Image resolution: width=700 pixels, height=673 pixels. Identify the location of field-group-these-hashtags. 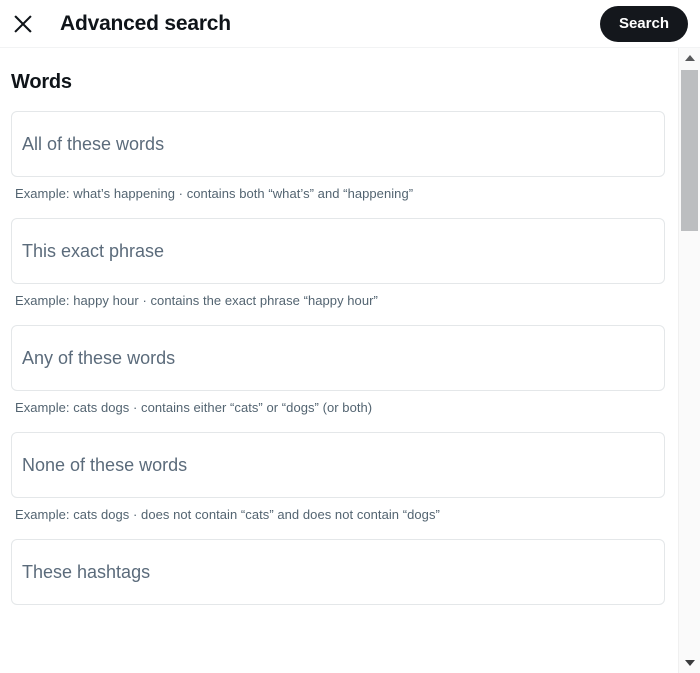
(339, 572).